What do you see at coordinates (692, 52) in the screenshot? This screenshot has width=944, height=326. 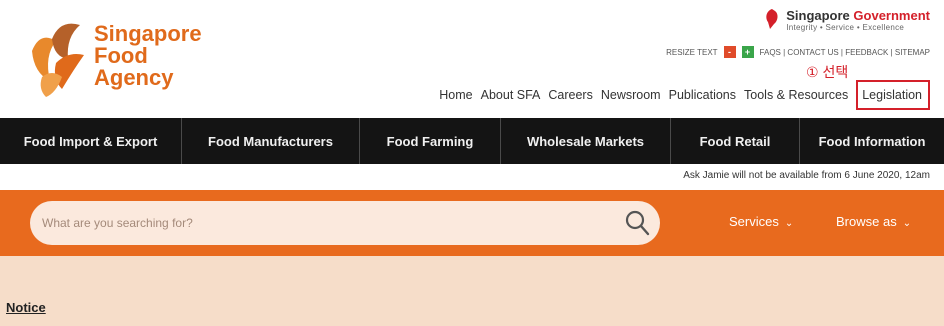 I see `resize-text-label: RESIZE TEXT` at bounding box center [692, 52].